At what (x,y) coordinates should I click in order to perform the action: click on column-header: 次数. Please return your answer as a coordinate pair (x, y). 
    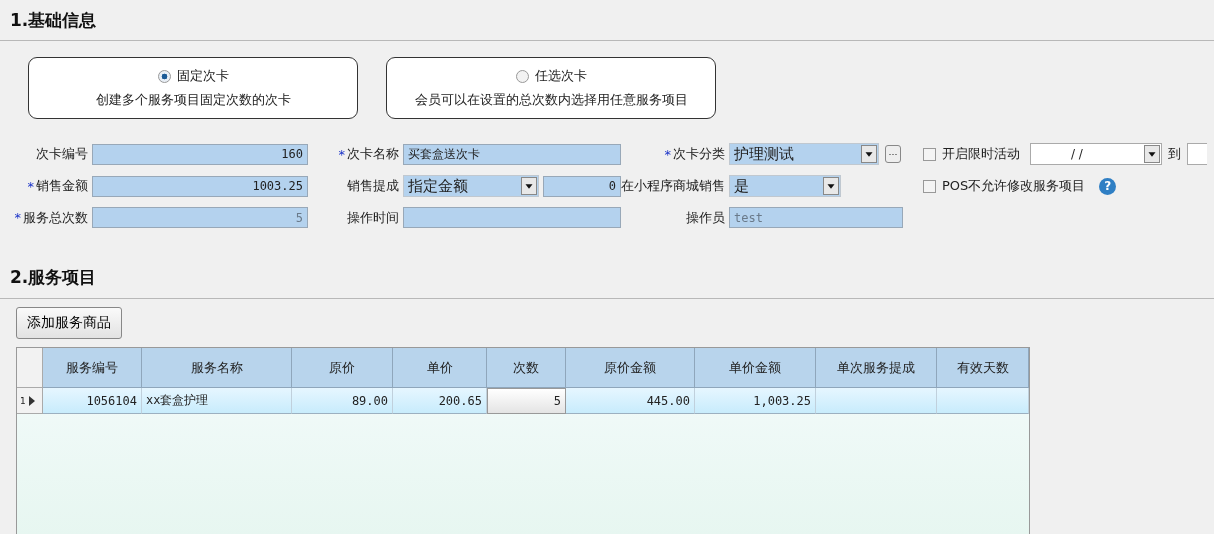
    Looking at the image, I should click on (526, 368).